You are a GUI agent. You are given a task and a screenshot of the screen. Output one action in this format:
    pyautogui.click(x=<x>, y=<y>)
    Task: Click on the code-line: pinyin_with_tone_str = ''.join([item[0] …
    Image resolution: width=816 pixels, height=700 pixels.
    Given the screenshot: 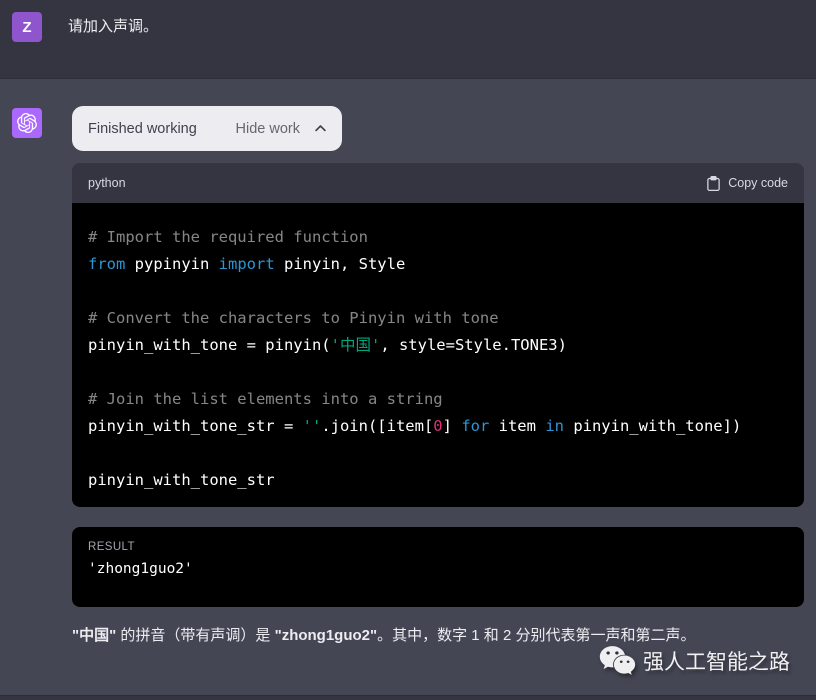 What is the action you would take?
    pyautogui.click(x=415, y=426)
    